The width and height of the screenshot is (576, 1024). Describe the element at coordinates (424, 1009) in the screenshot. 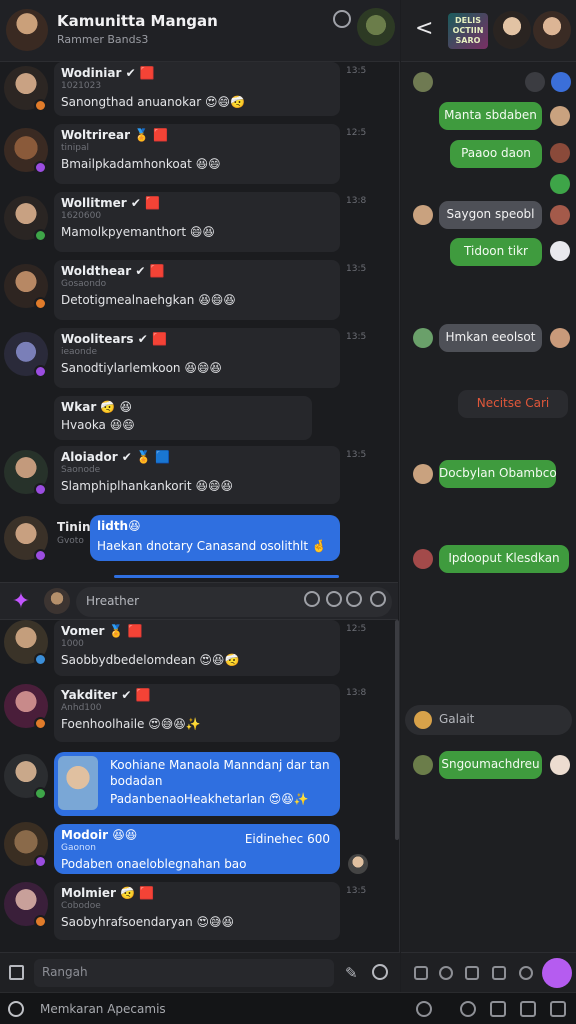

I see `settings-icon` at that location.